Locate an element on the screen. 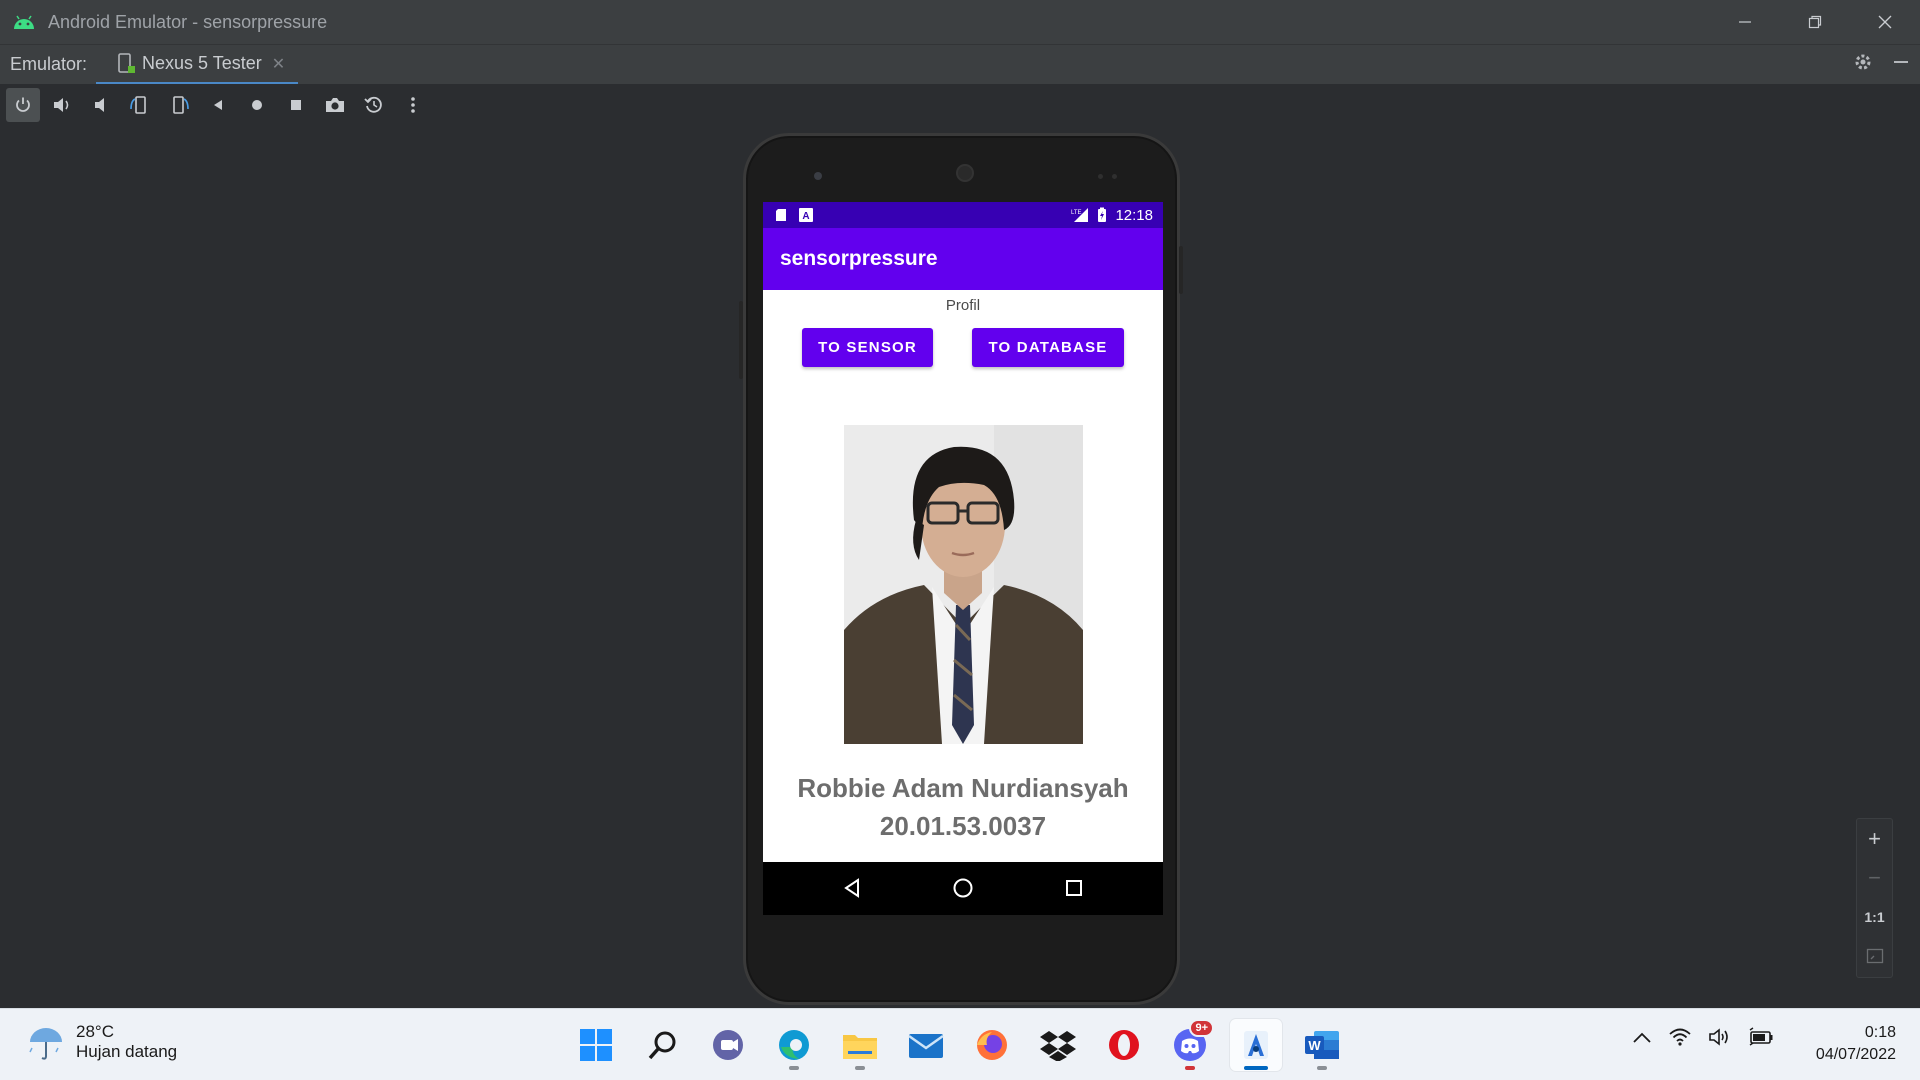 The height and width of the screenshot is (1080, 1920). discord-icon: 9+ is located at coordinates (1190, 1045).